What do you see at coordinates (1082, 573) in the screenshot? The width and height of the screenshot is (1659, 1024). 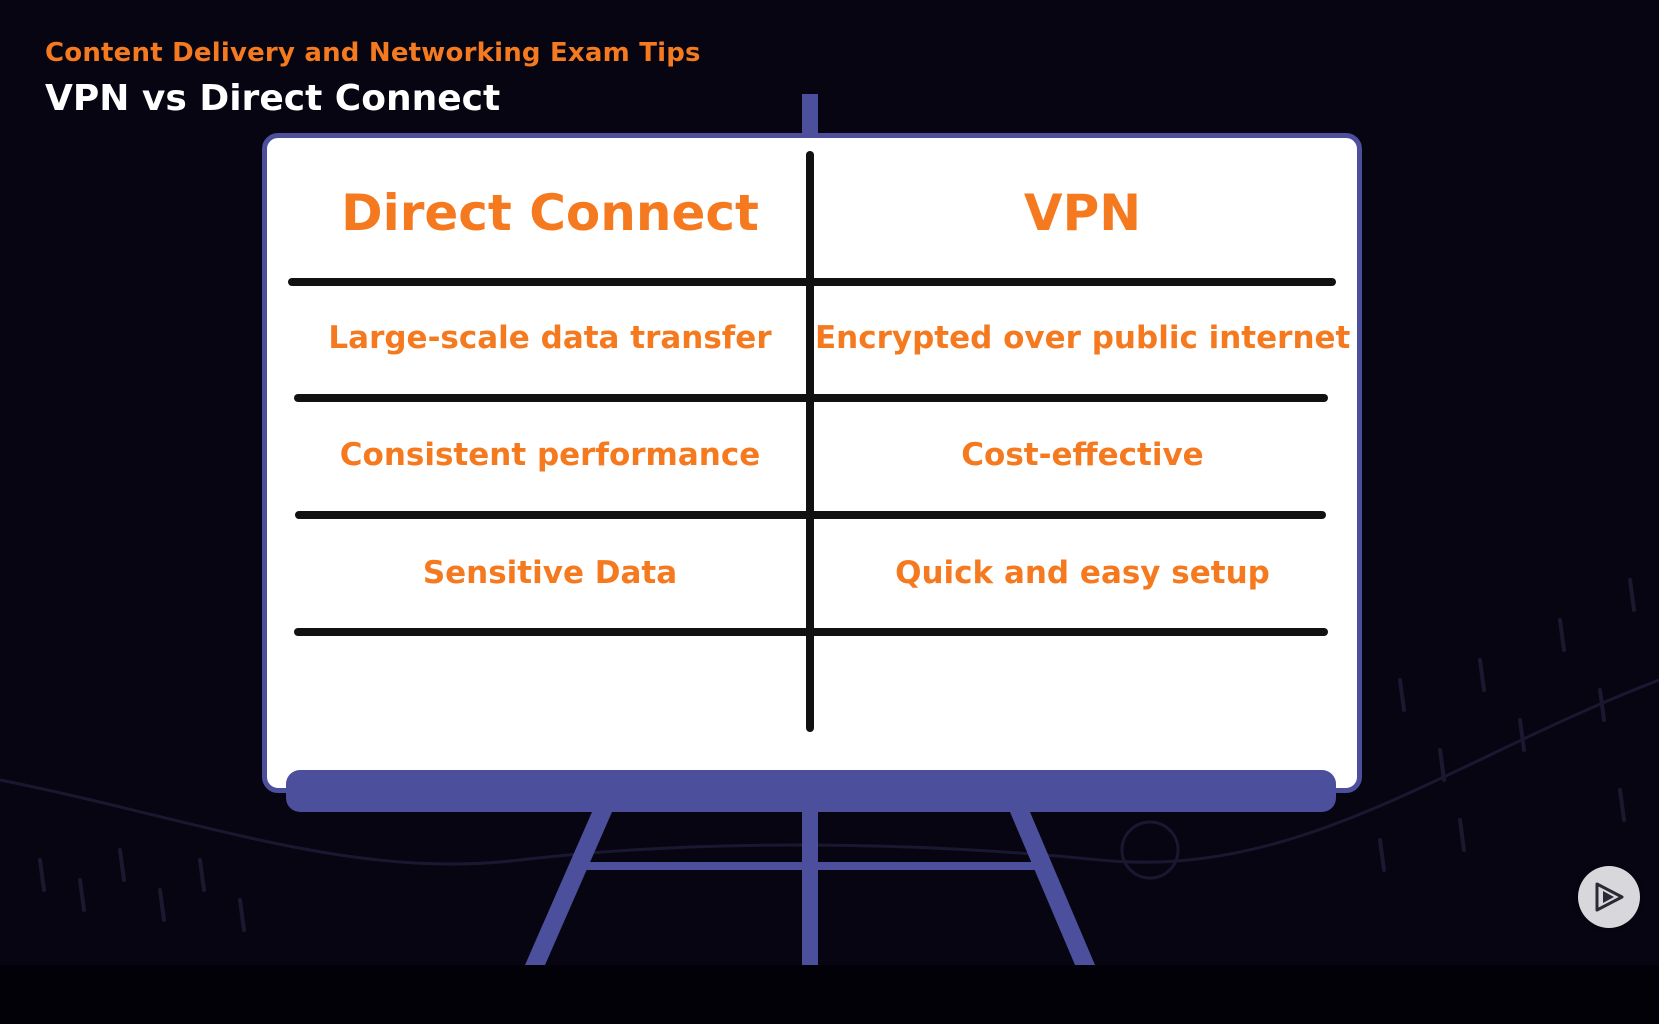 I see `table-cell: Quick and easy setup` at bounding box center [1082, 573].